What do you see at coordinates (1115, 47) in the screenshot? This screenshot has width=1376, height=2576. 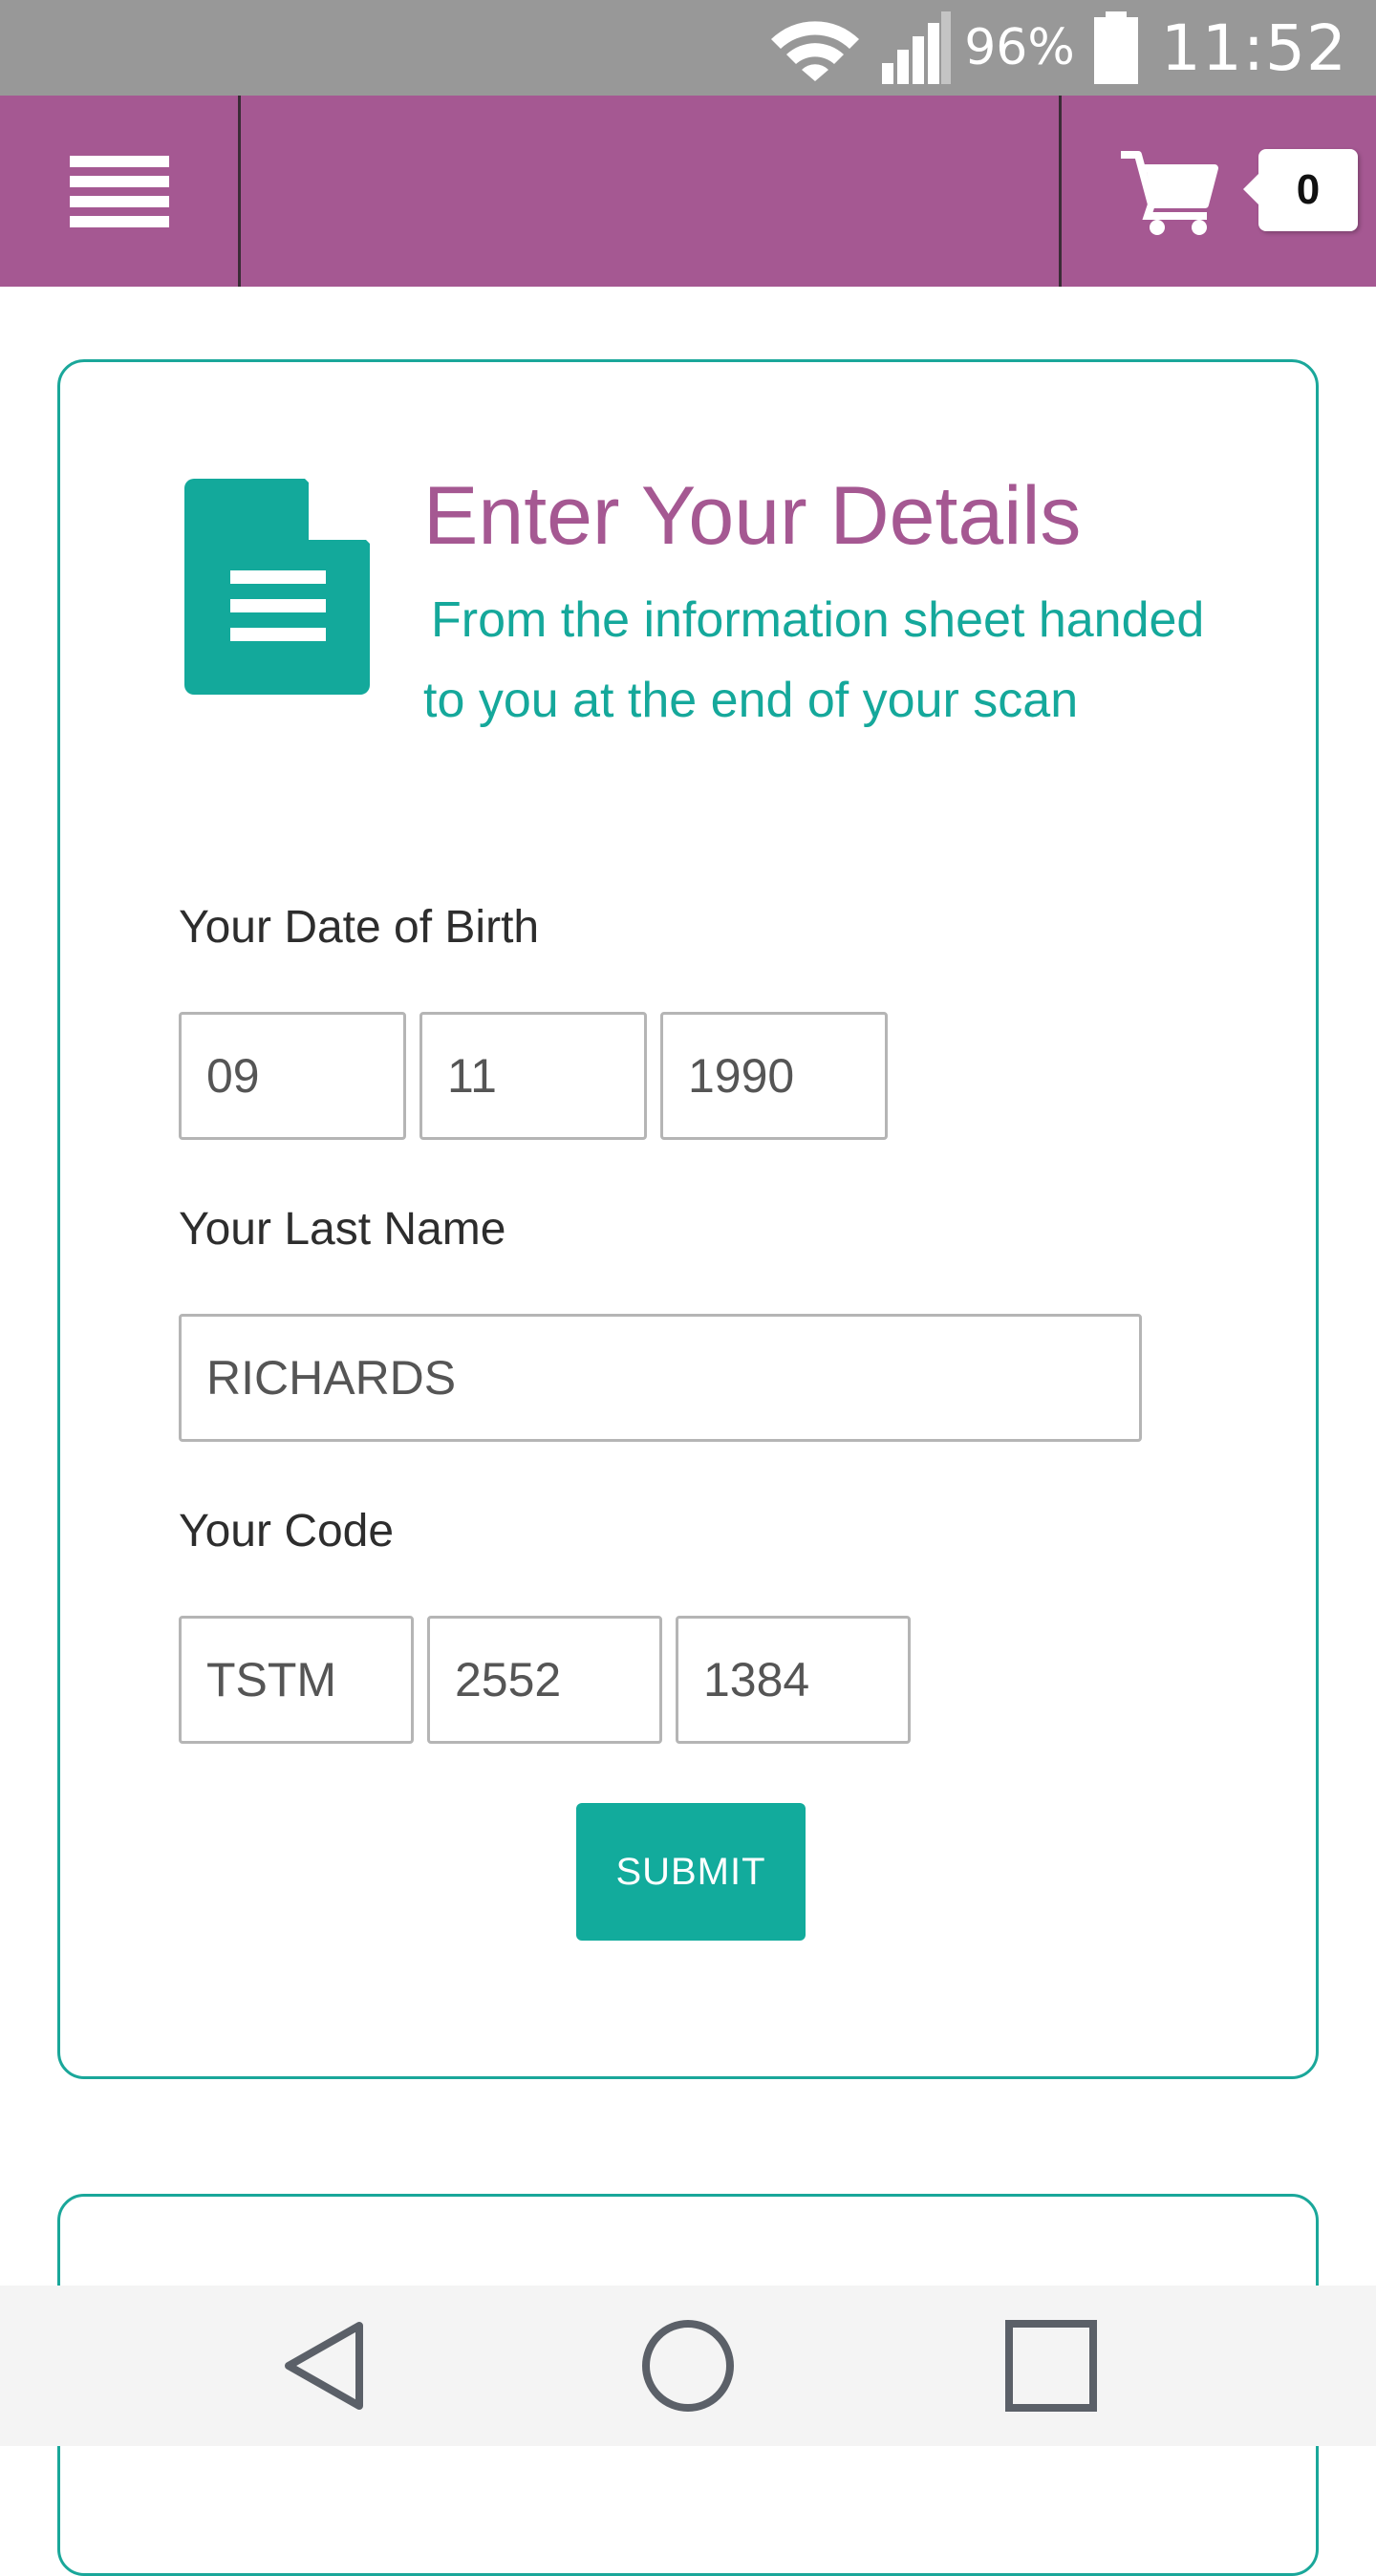 I see `battery-icon` at bounding box center [1115, 47].